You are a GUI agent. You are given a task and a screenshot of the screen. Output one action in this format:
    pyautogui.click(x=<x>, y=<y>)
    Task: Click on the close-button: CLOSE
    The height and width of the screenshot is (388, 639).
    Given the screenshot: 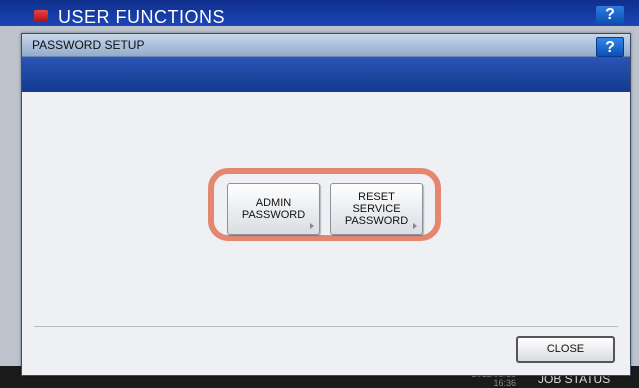 What is the action you would take?
    pyautogui.click(x=565, y=349)
    